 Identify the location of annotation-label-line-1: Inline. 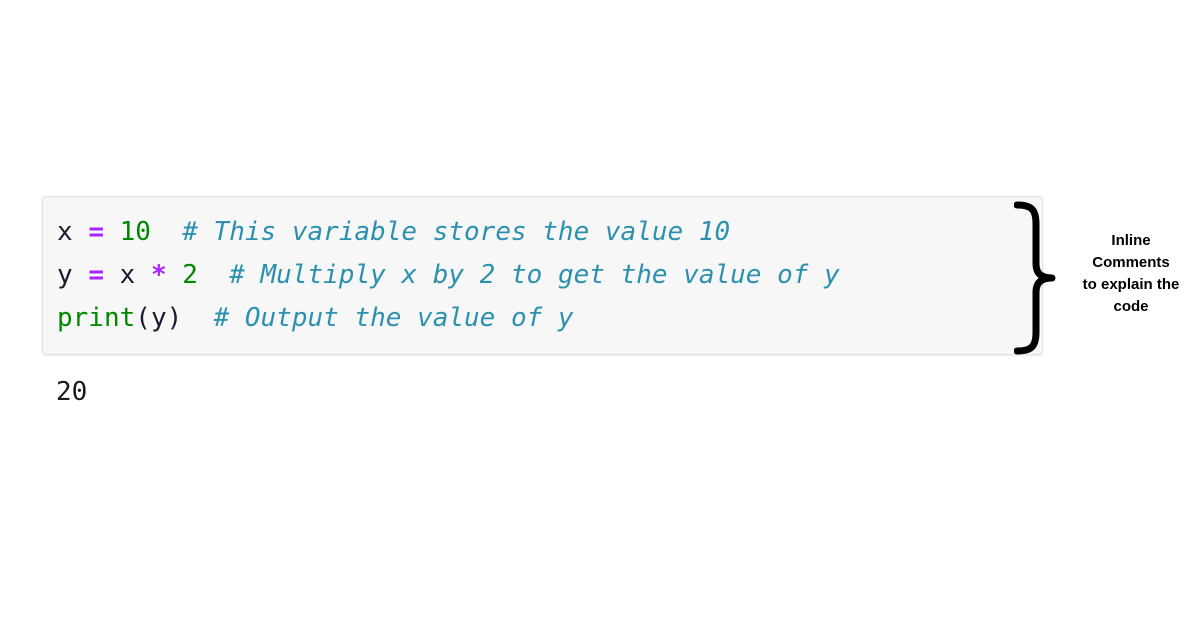
(1131, 240).